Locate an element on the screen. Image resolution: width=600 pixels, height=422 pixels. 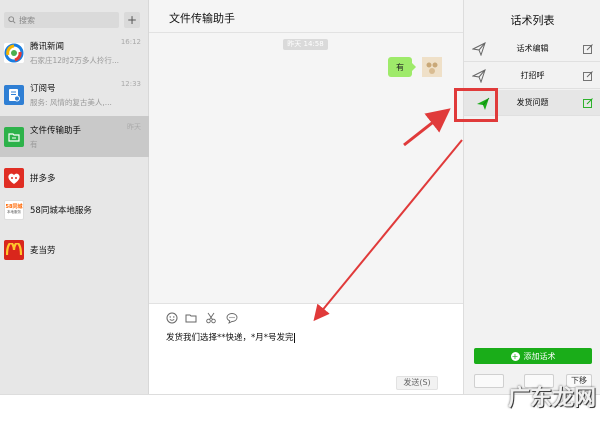
scissors-icon is located at coordinates (211, 318).